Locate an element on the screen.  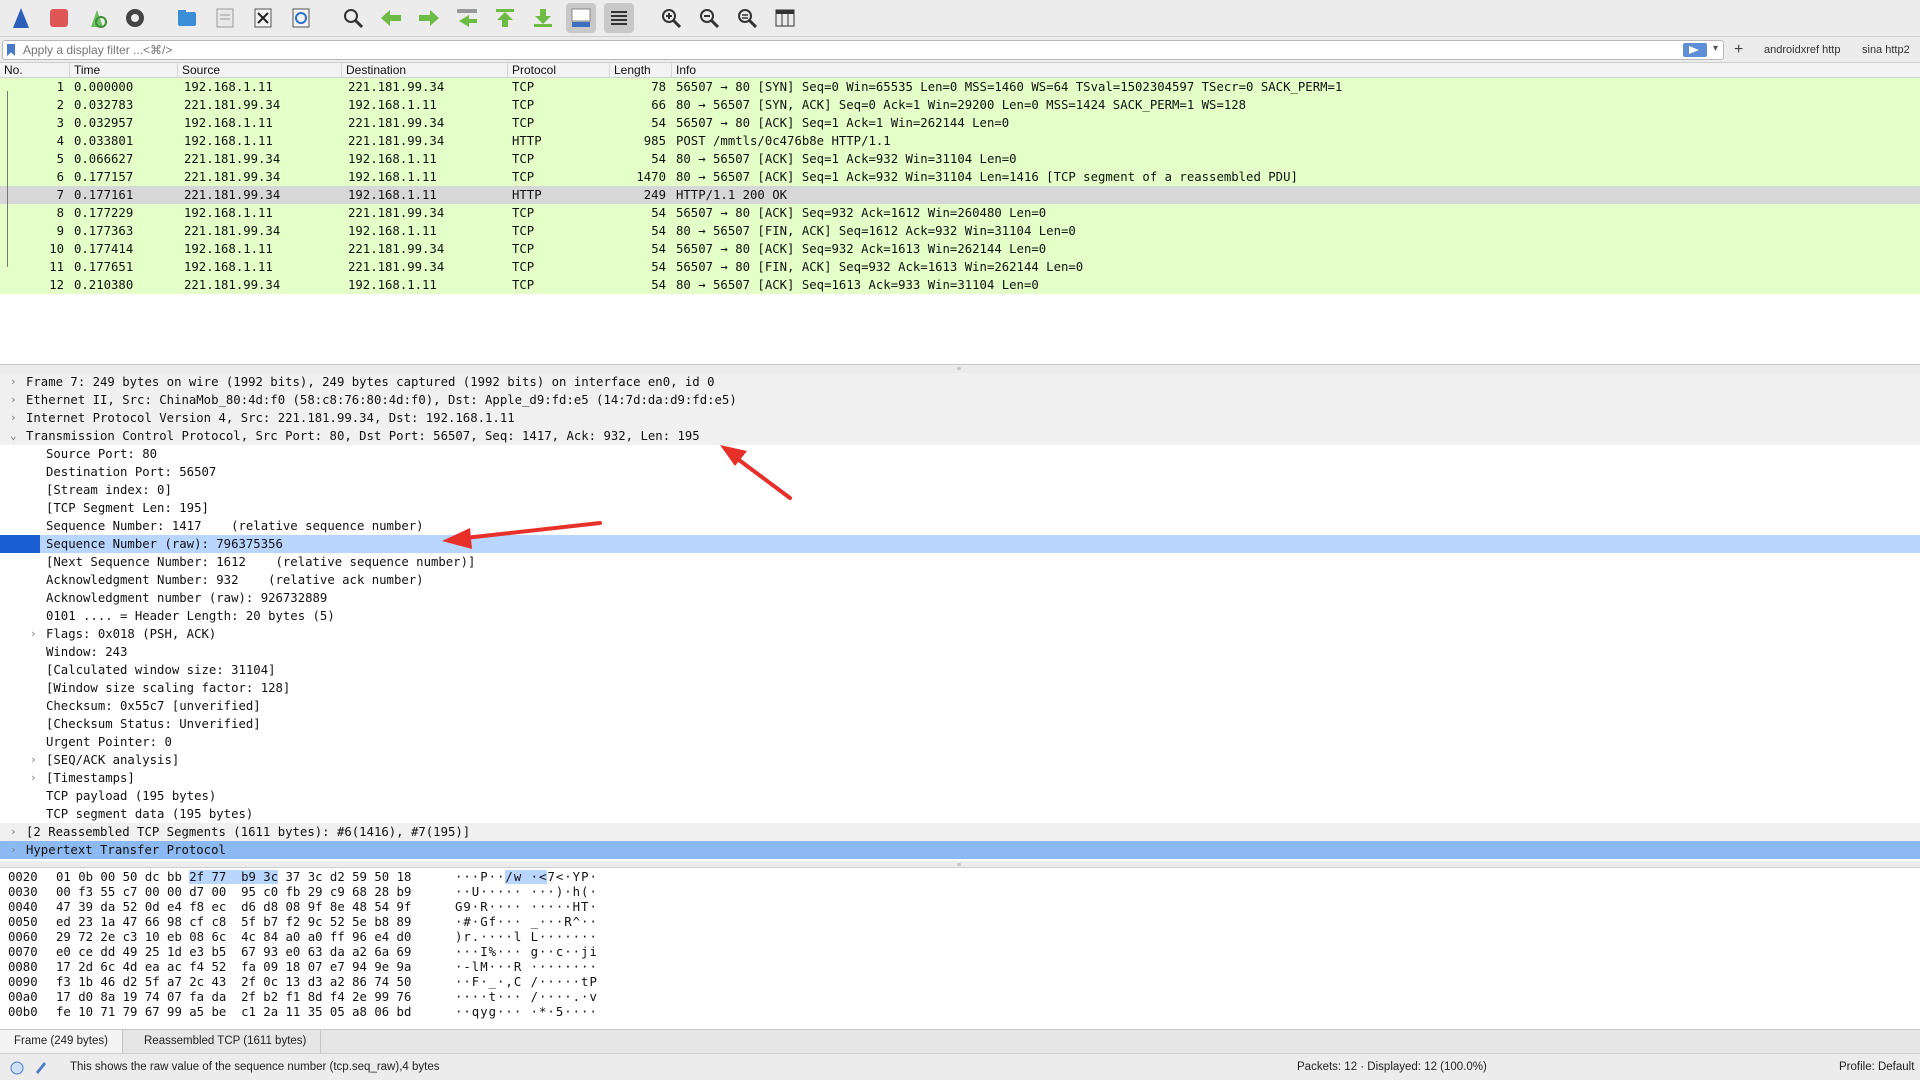
profile-label: Profile: Default is located at coordinates (1876, 1067).